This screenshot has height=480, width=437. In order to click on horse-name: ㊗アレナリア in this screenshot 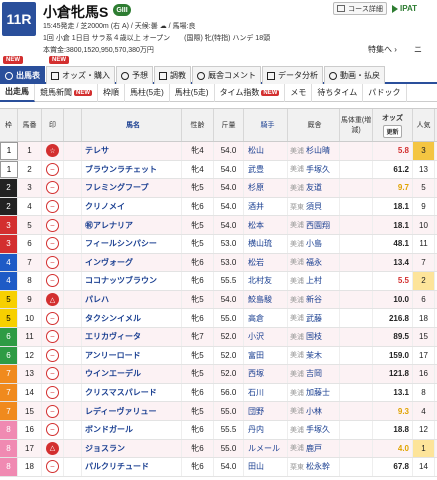, I will do `click(132, 225)`.